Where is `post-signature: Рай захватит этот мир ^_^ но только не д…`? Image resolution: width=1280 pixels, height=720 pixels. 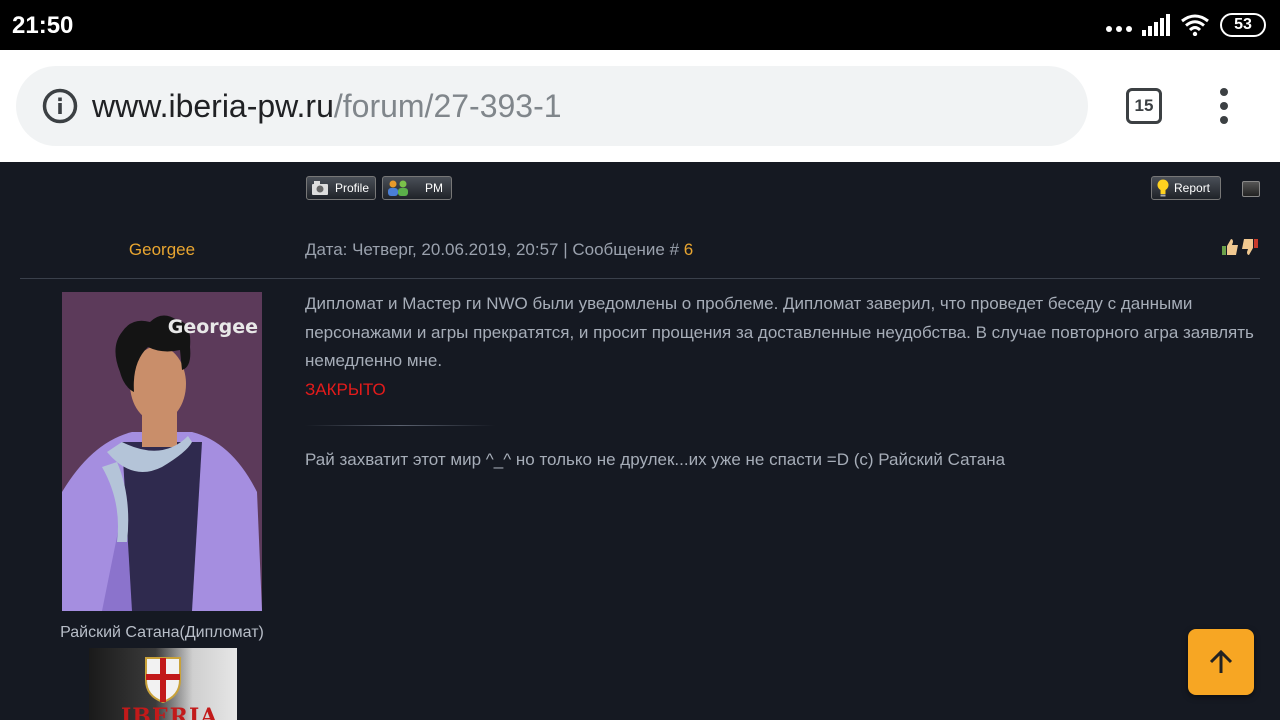 post-signature: Рай захватит этот мир ^_^ но только не д… is located at coordinates (655, 459).